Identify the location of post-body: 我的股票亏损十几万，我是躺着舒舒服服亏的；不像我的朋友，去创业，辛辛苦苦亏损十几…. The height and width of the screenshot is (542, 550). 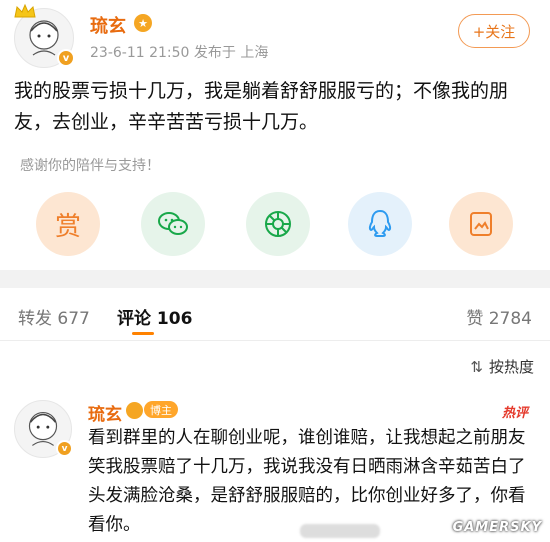
(261, 106).